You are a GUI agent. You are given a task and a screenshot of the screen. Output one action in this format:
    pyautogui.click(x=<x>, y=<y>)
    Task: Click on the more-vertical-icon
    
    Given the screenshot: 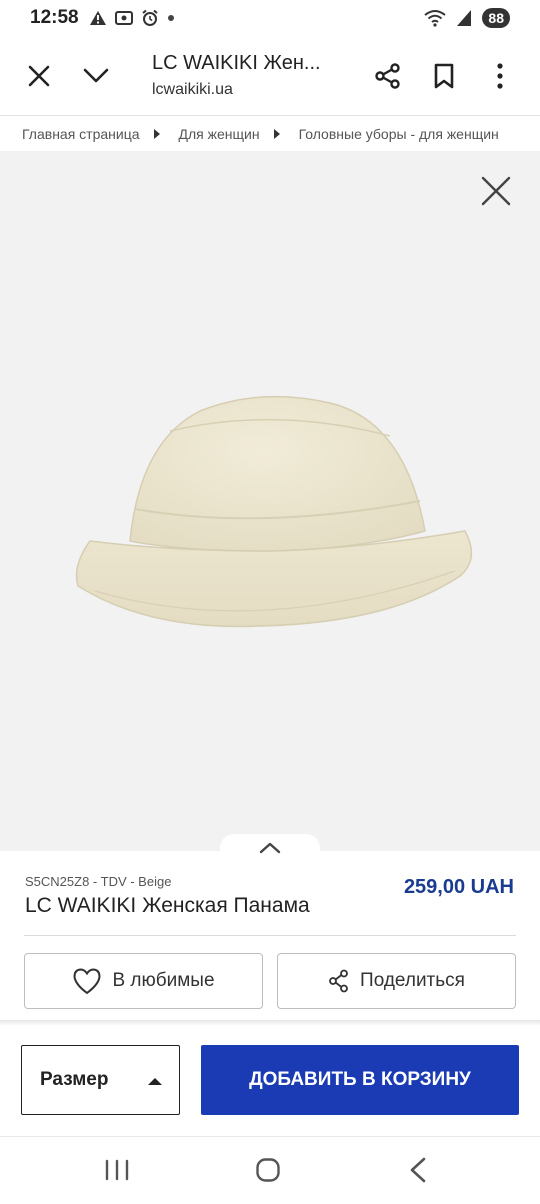 What is the action you would take?
    pyautogui.click(x=500, y=76)
    